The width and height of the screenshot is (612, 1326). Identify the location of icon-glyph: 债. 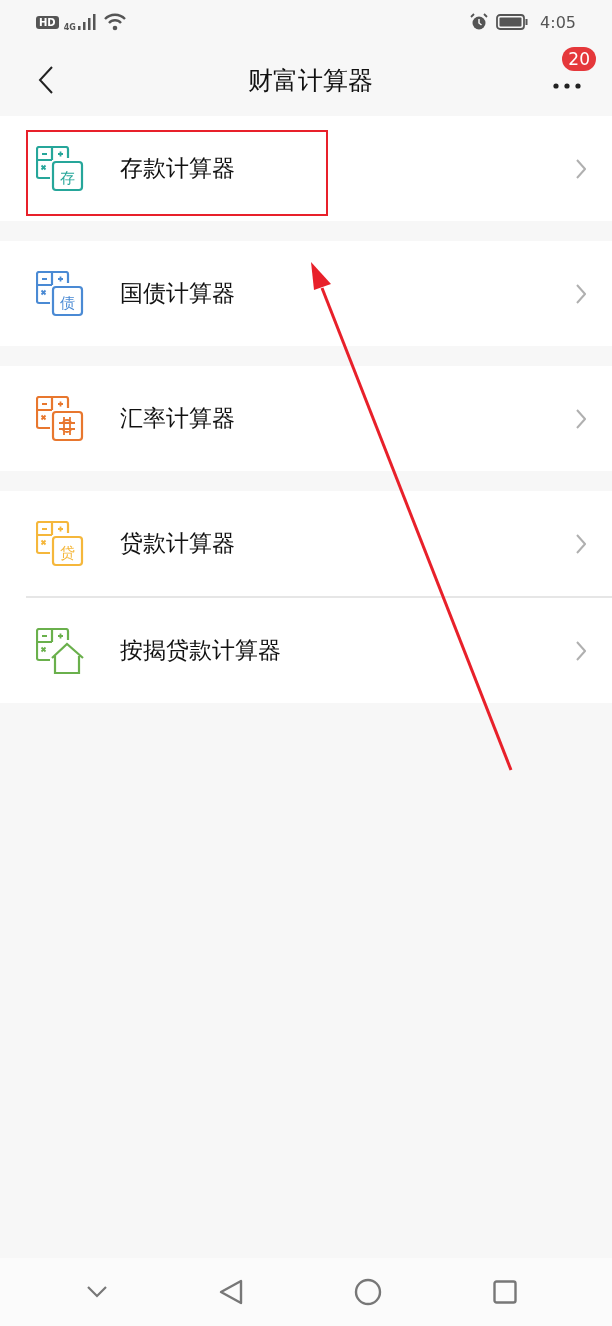
(67, 302).